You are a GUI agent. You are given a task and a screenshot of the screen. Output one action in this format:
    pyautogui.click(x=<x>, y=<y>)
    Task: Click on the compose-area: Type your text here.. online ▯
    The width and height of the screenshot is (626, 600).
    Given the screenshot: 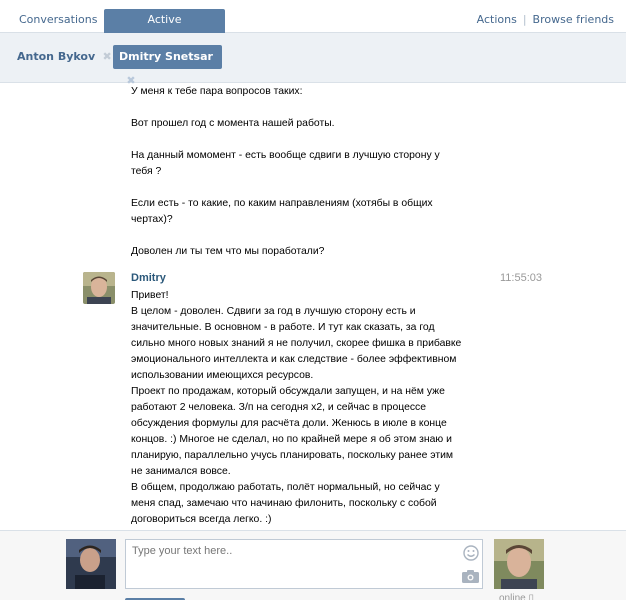 What is the action you would take?
    pyautogui.click(x=313, y=565)
    